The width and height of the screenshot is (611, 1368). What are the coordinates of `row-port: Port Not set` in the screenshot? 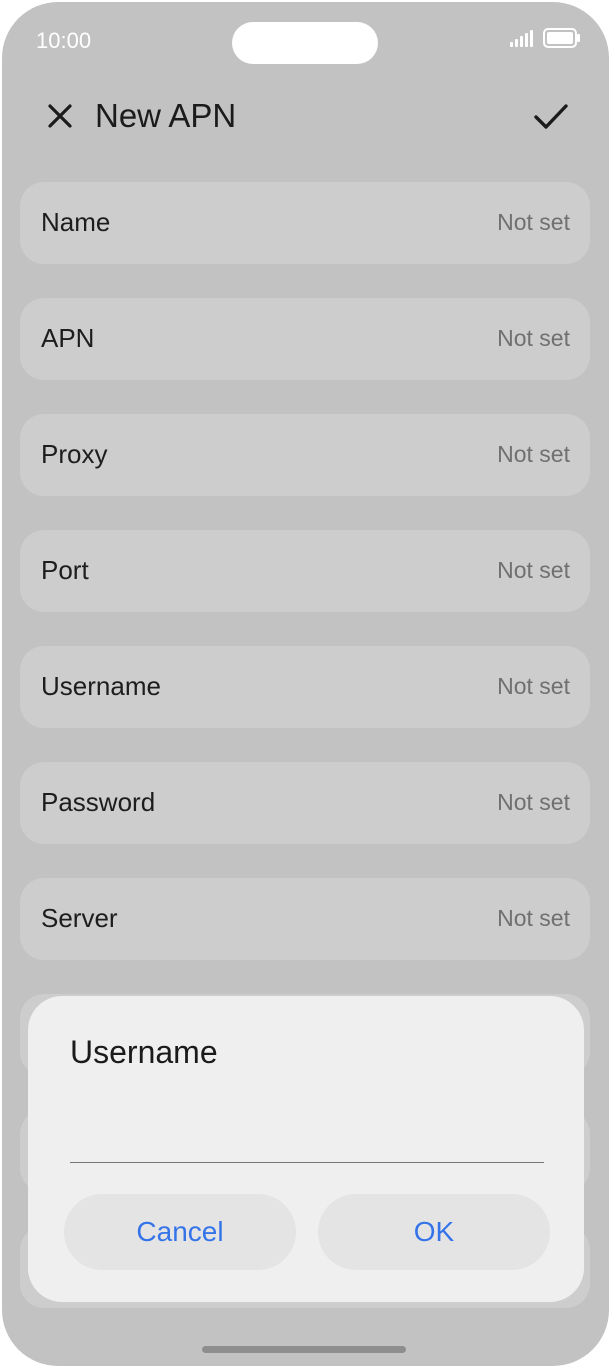 It's located at (305, 571).